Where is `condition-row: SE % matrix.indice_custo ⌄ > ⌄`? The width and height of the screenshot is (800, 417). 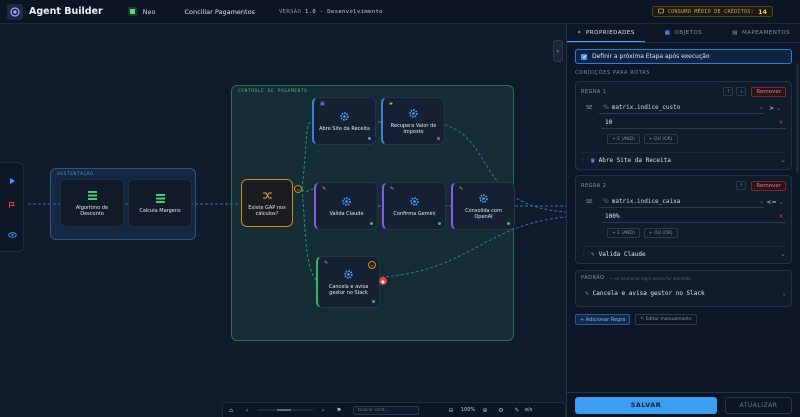 condition-row: SE % matrix.indice_custo ⌄ > ⌄ is located at coordinates (683, 108).